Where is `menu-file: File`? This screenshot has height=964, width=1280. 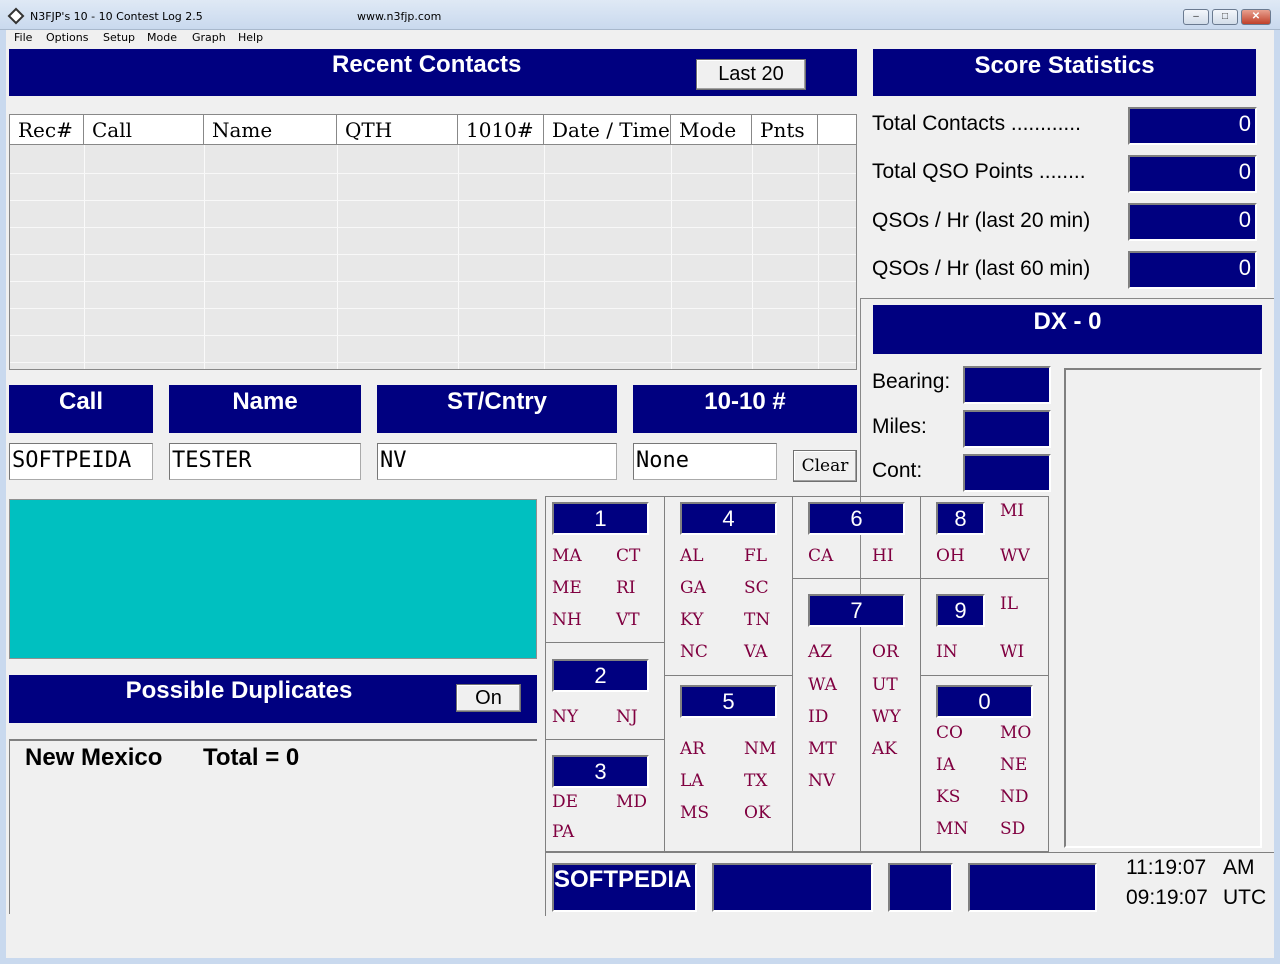
menu-file: File is located at coordinates (23, 37).